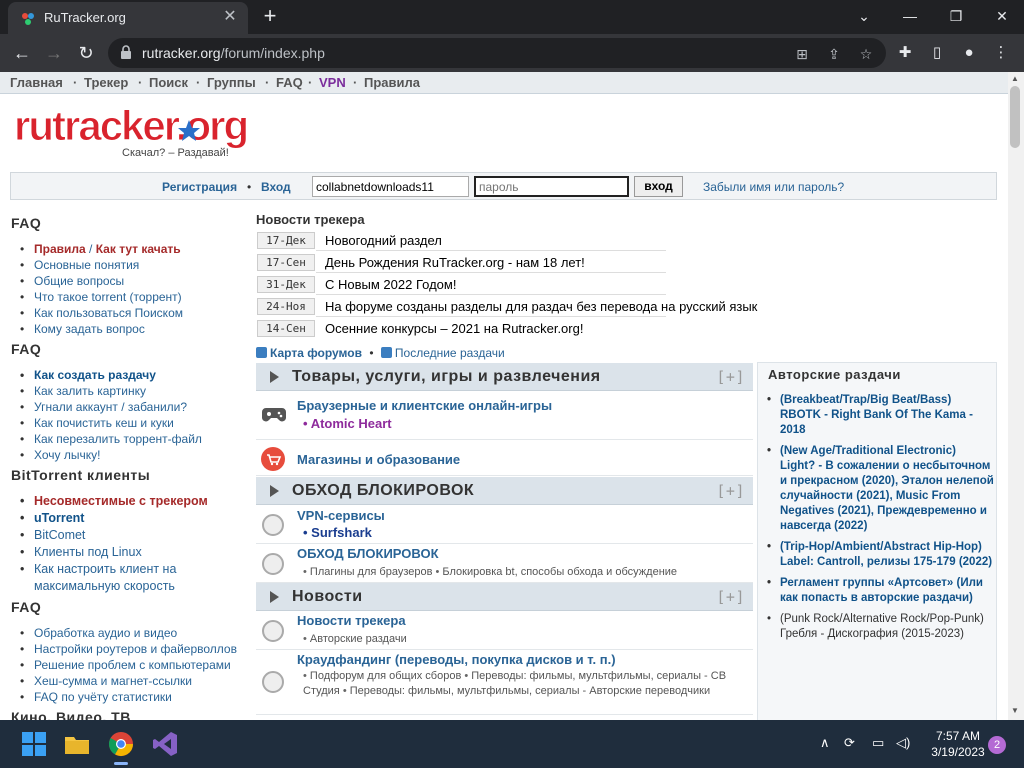  Describe the element at coordinates (937, 53) in the screenshot. I see `side-panel-icon: ▯` at that location.